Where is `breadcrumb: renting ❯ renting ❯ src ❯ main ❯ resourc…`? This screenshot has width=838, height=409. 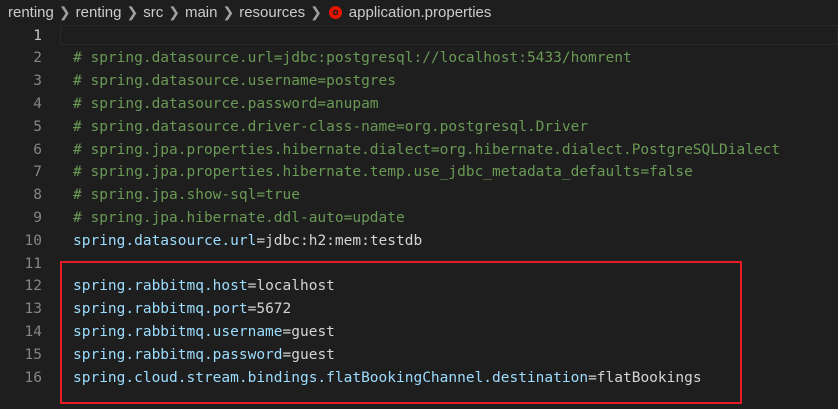
breadcrumb: renting ❯ renting ❯ src ❯ main ❯ resourc… is located at coordinates (419, 12).